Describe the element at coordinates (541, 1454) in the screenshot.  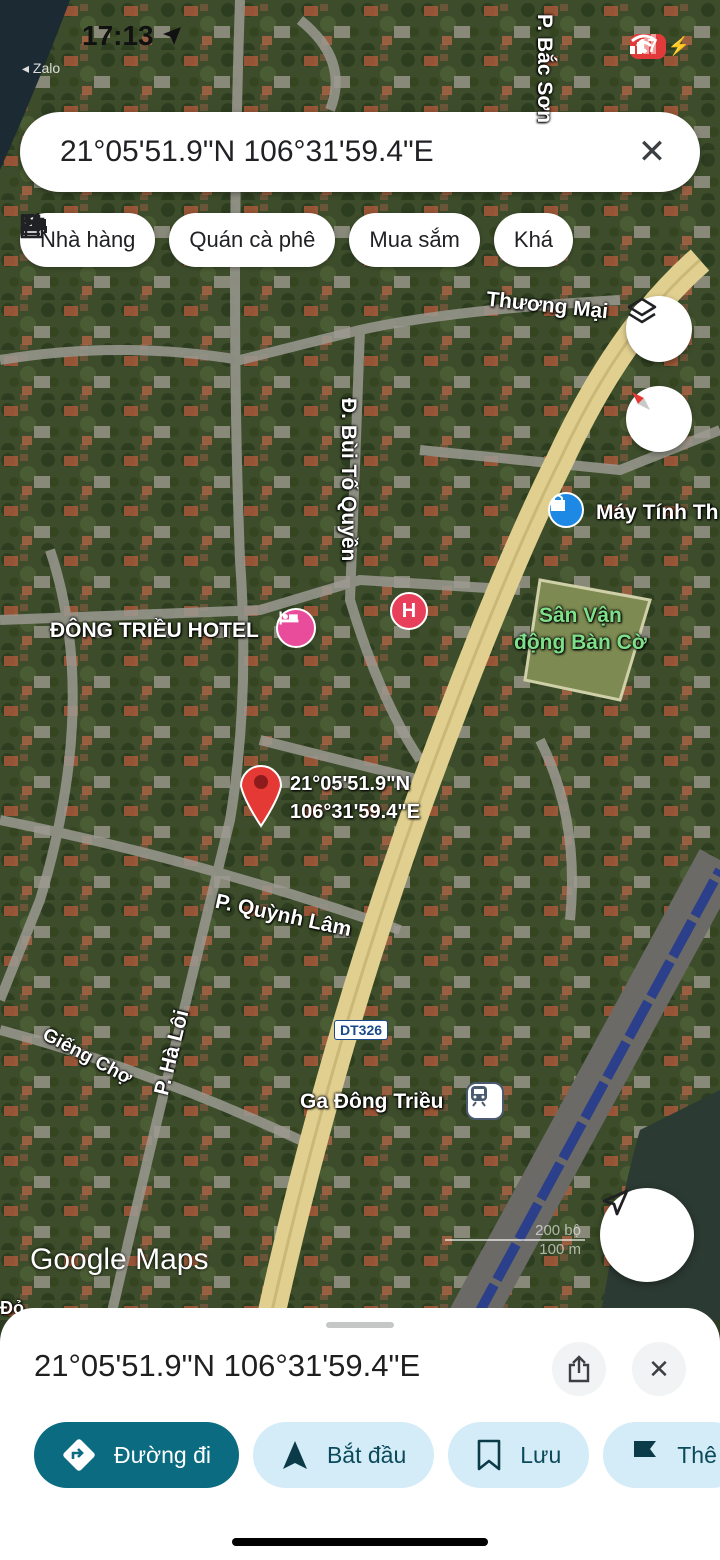
I see `action-label: Lưu` at that location.